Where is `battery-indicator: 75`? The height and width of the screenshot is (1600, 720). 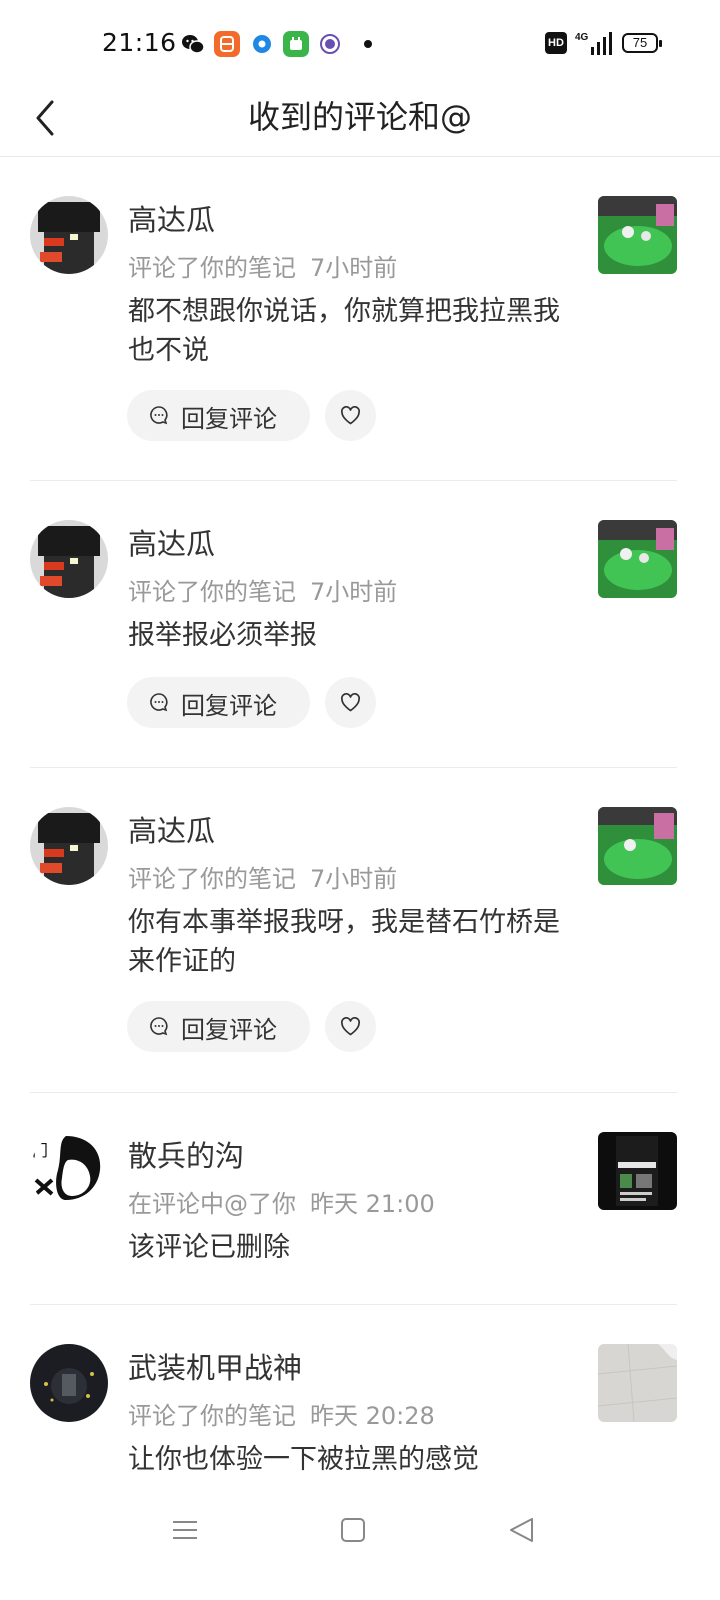
battery-indicator: 75 is located at coordinates (642, 43).